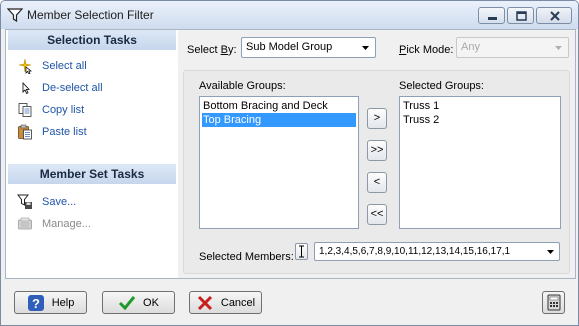 The width and height of the screenshot is (579, 326). Describe the element at coordinates (15, 15) in the screenshot. I see `filter-icon` at that location.